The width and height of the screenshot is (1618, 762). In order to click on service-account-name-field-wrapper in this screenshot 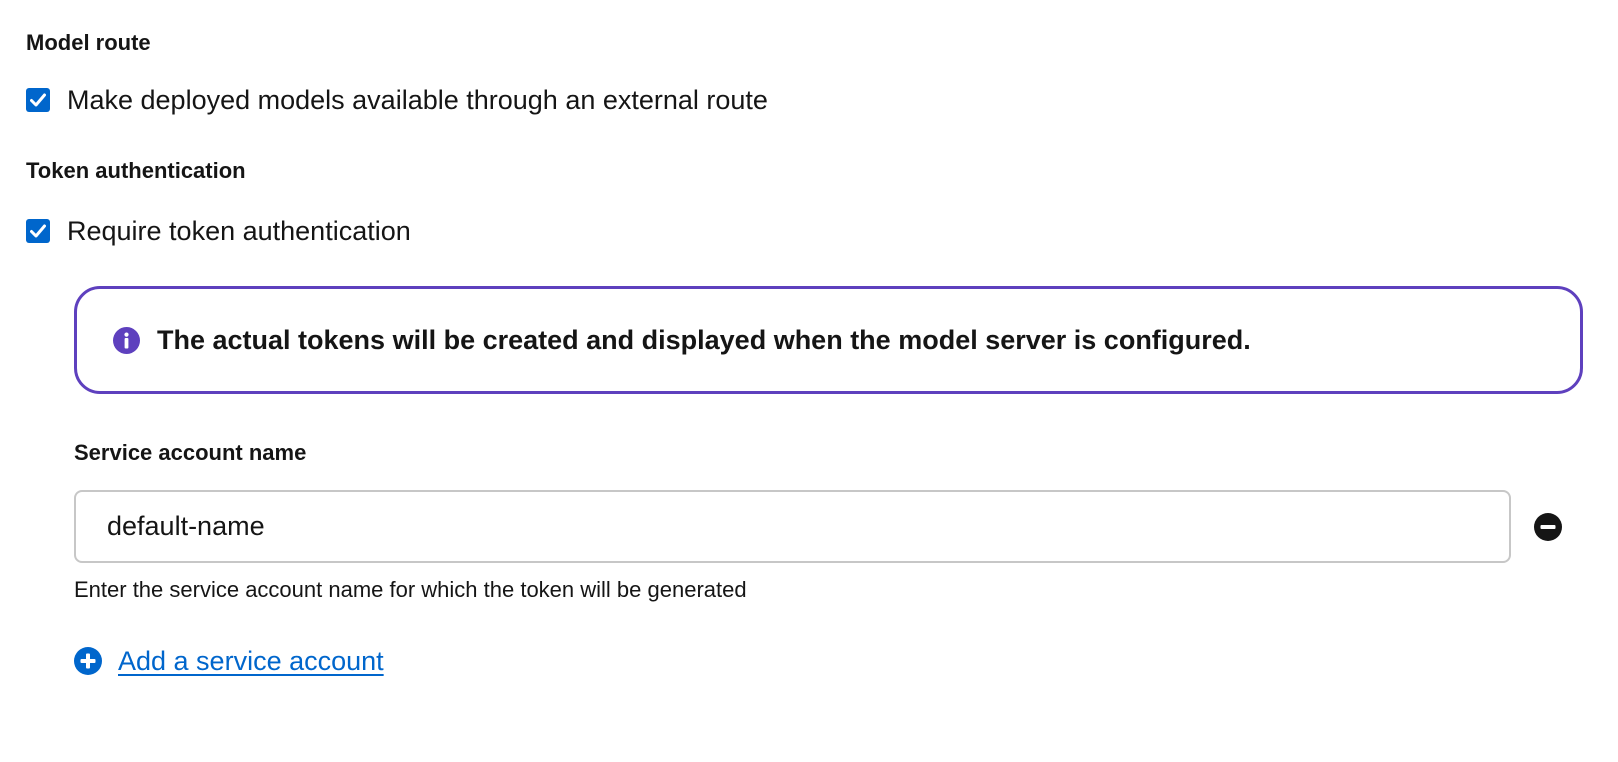, I will do `click(792, 526)`.